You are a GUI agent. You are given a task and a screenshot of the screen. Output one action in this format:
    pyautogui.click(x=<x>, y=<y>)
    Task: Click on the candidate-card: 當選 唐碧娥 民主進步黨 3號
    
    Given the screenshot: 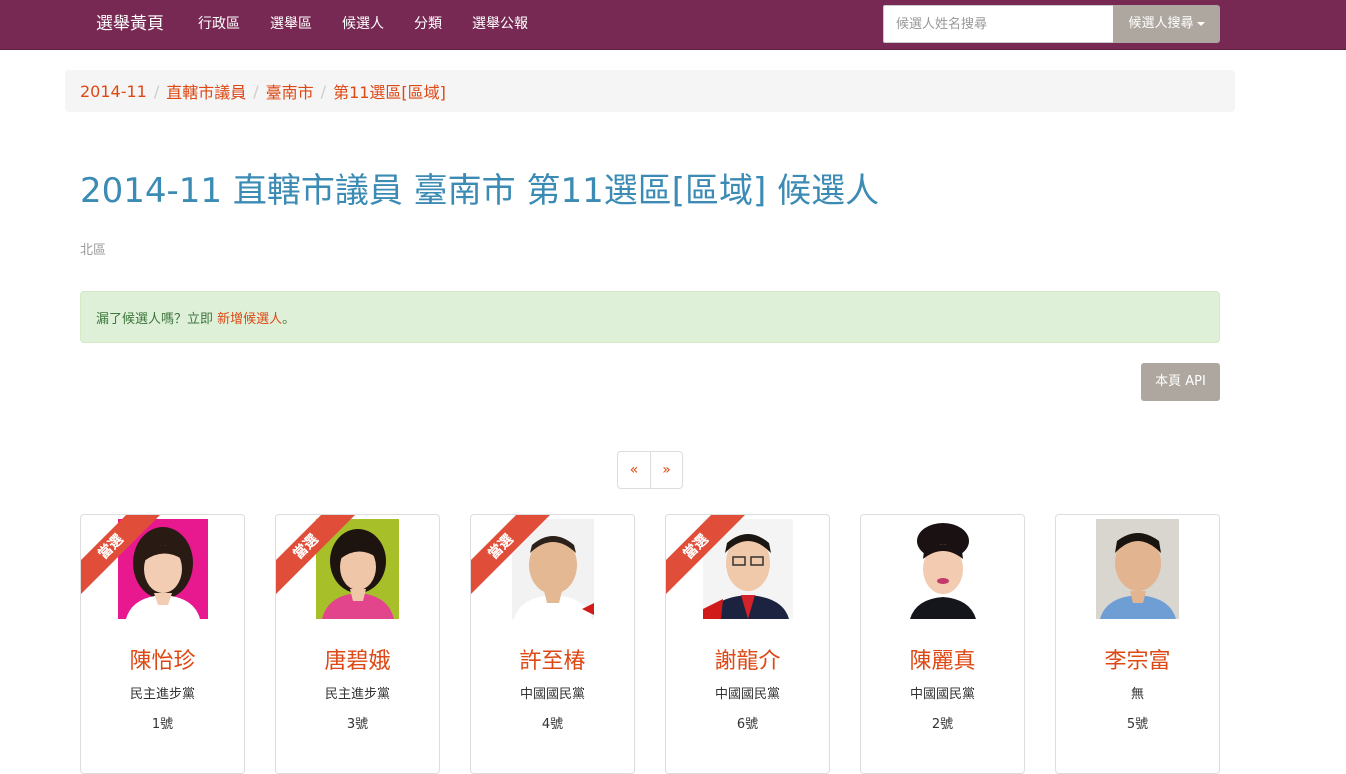 What is the action you would take?
    pyautogui.click(x=357, y=644)
    